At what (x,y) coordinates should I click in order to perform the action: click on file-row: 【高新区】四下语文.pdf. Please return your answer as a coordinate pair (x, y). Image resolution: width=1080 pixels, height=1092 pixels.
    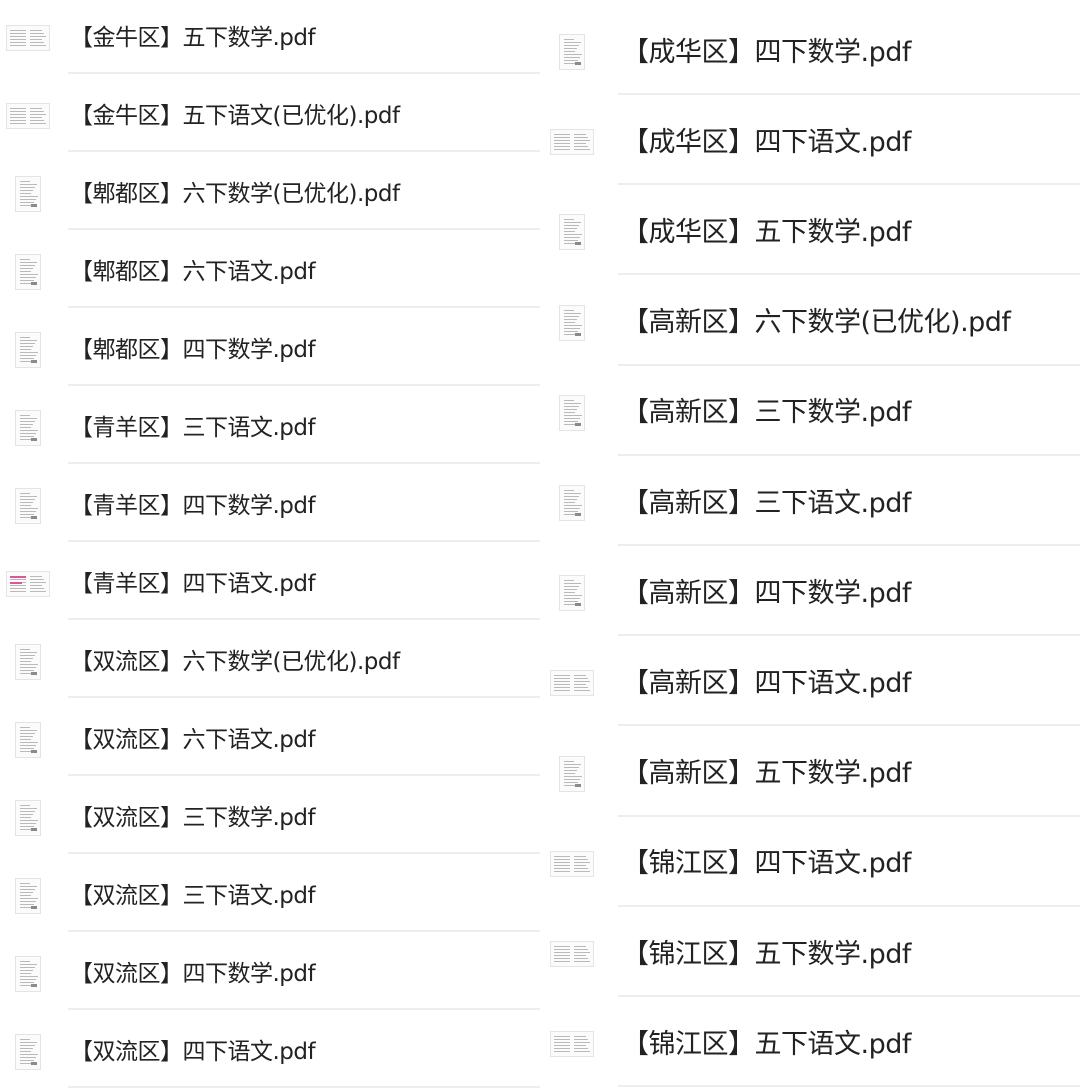
    Looking at the image, I should click on (810, 682).